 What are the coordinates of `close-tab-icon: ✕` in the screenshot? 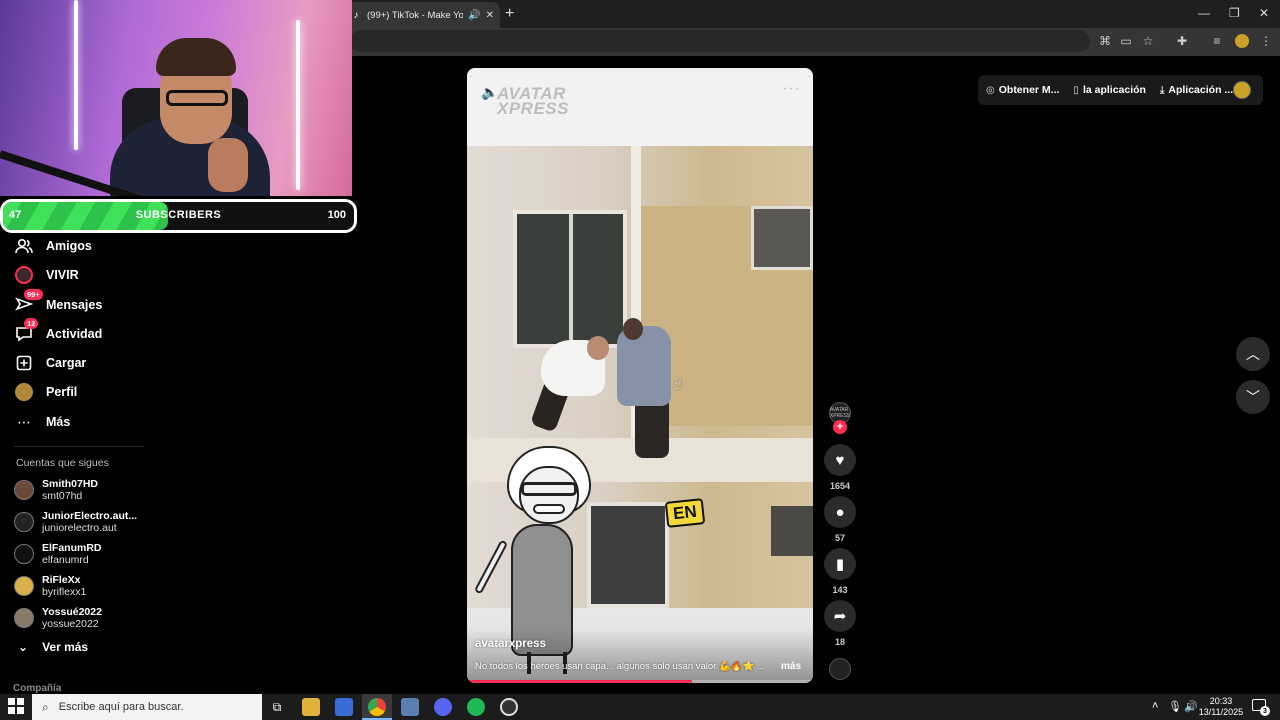 It's located at (490, 15).